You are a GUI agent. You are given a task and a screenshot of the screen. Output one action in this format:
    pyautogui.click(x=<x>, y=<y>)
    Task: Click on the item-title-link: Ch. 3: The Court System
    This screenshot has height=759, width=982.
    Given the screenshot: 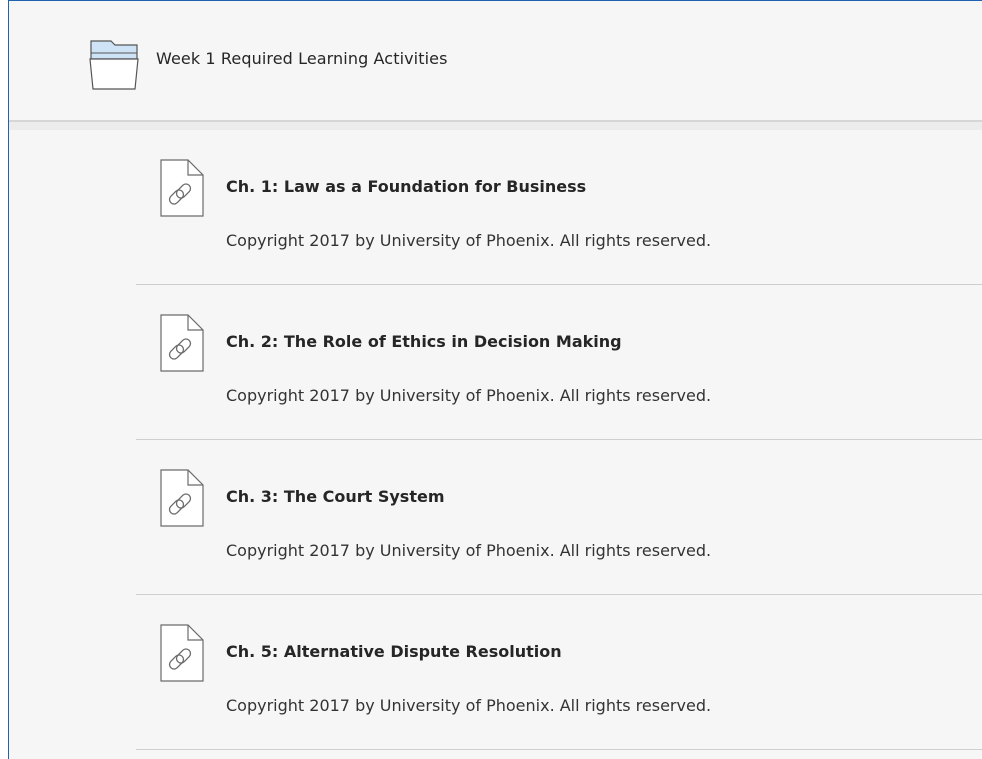 What is the action you would take?
    pyautogui.click(x=335, y=496)
    